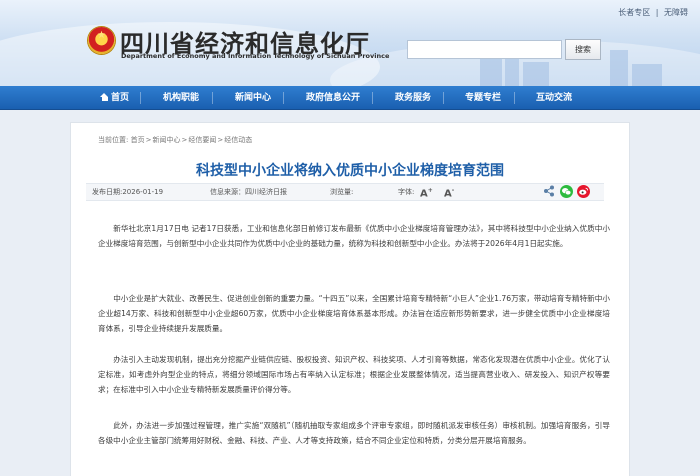 Image resolution: width=700 pixels, height=476 pixels. I want to click on nav-item-news: 新闻中心, so click(253, 98).